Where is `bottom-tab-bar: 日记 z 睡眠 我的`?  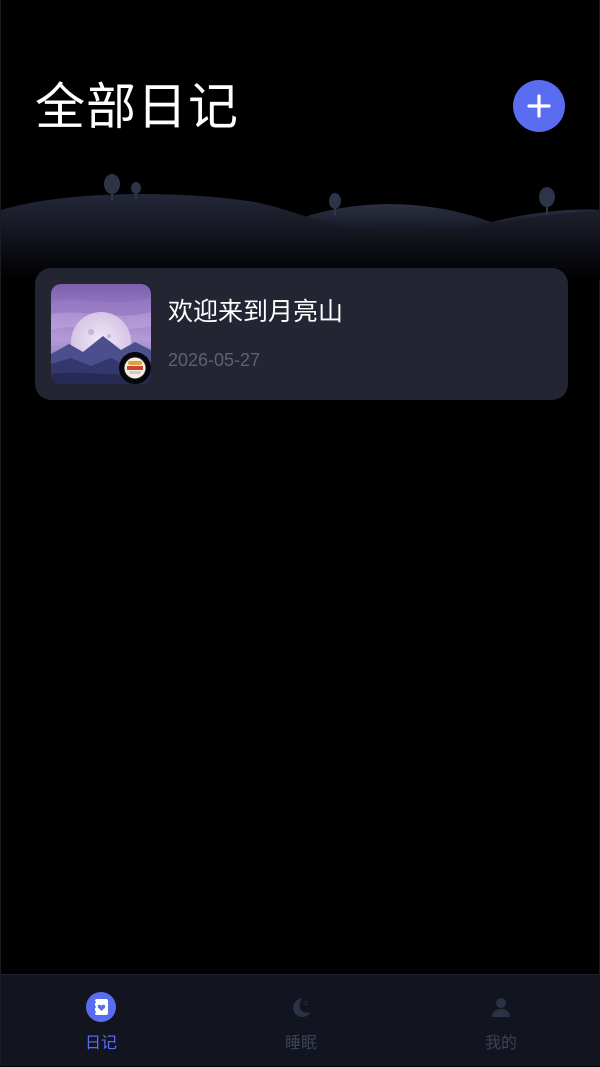
bottom-tab-bar: 日记 z 睡眠 我的 is located at coordinates (300, 1020).